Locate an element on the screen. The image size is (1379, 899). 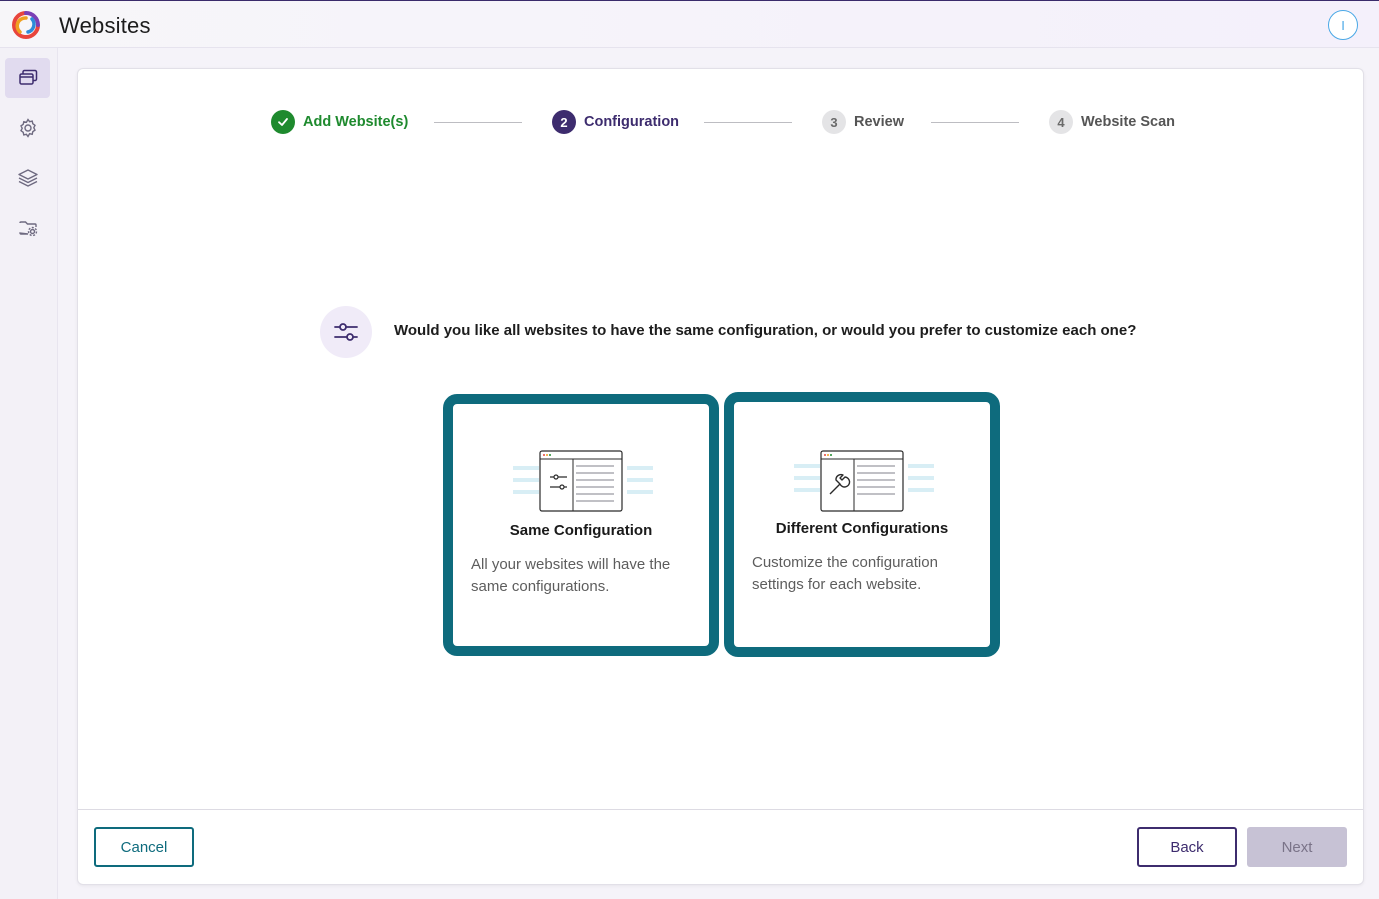
back-button: Back is located at coordinates (1187, 847).